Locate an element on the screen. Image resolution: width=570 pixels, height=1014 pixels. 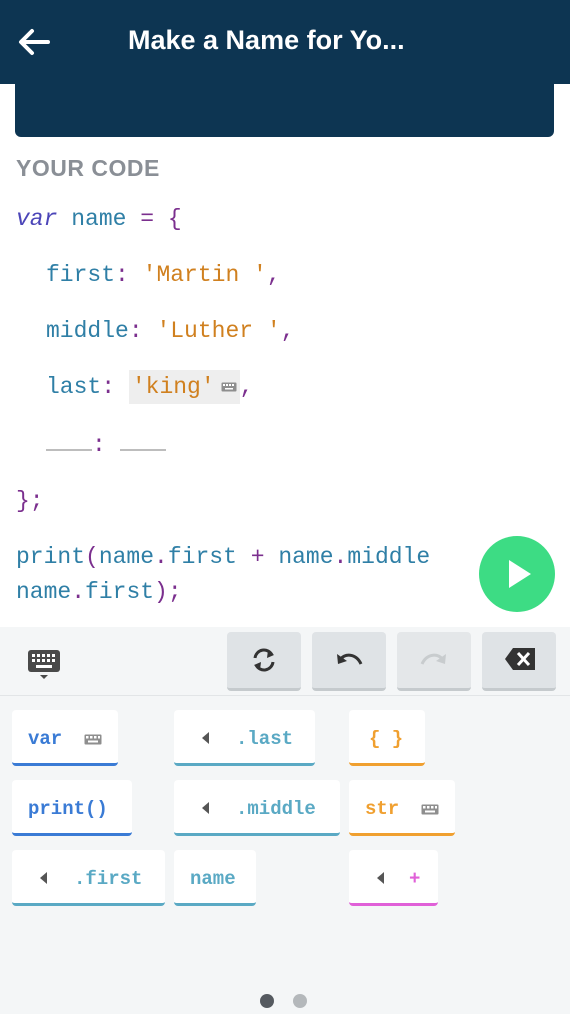
string-king: 'king' is located at coordinates (173, 387).